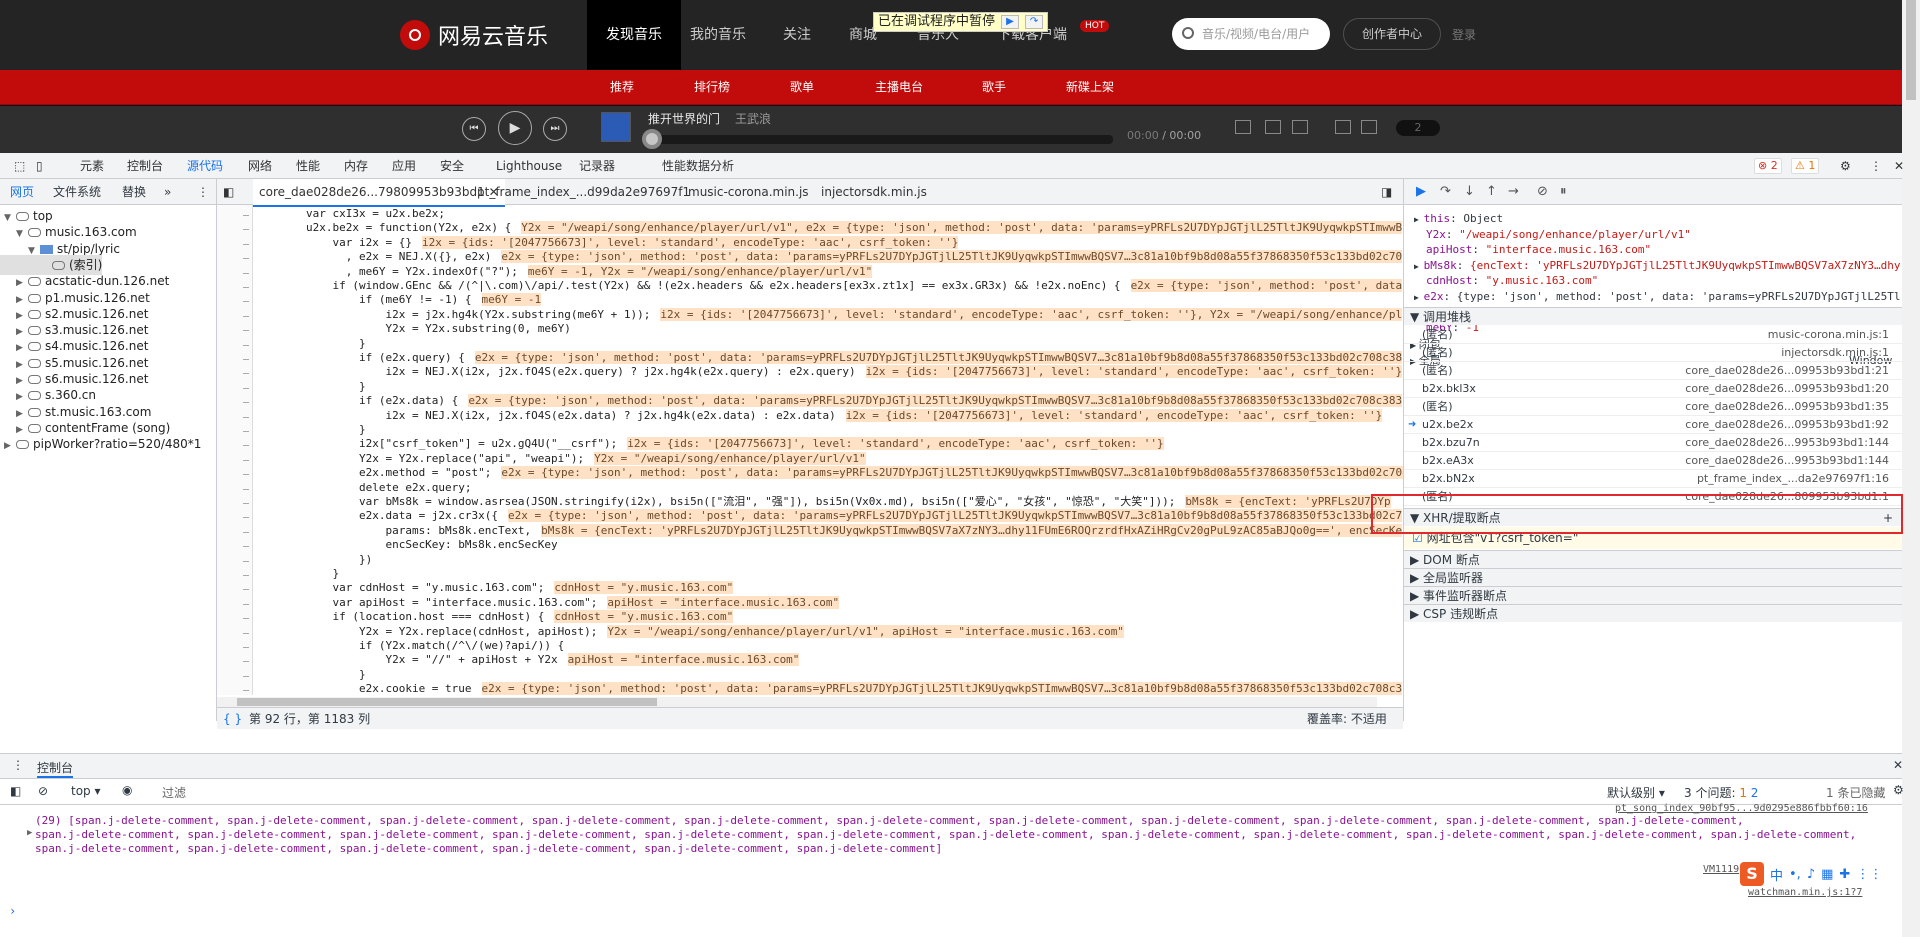 Image resolution: width=1920 pixels, height=937 pixels. Describe the element at coordinates (55, 768) in the screenshot. I see `drawer-tab-console: 控制台` at that location.